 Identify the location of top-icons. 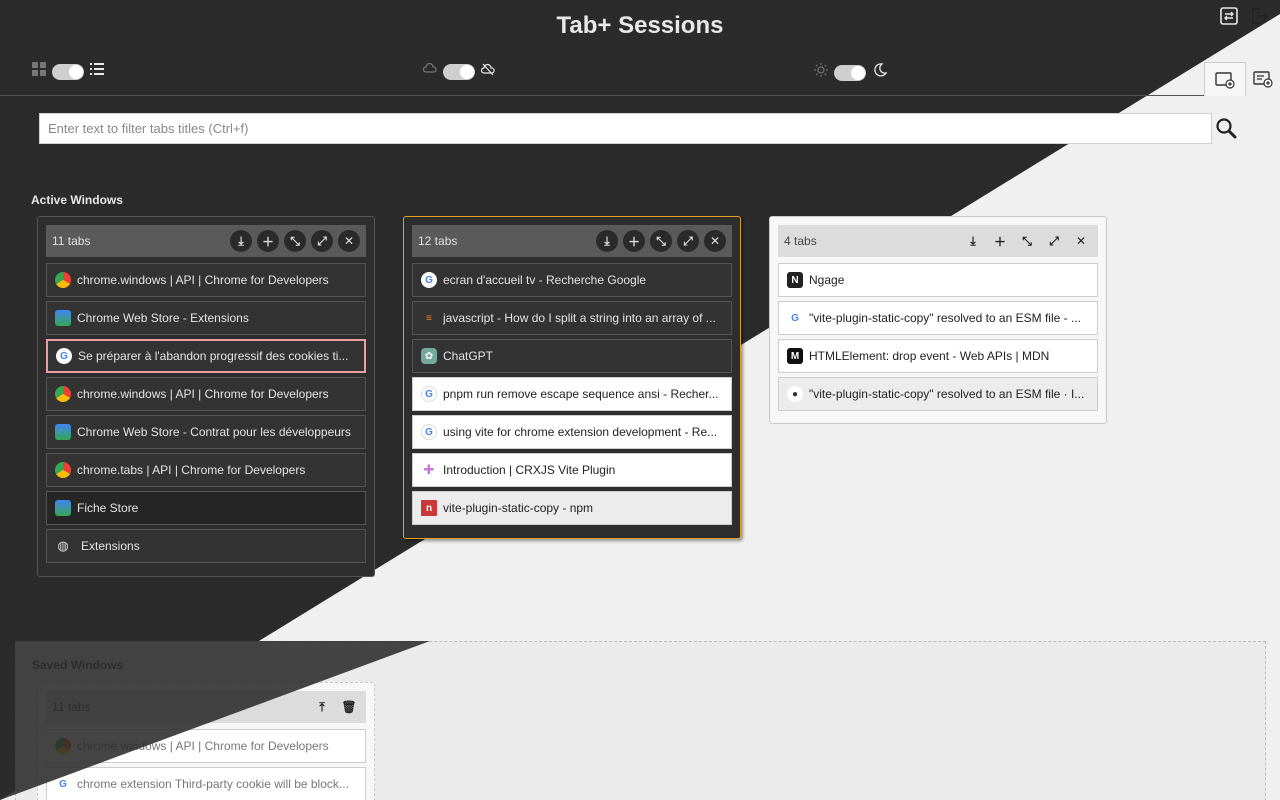
(1244, 16).